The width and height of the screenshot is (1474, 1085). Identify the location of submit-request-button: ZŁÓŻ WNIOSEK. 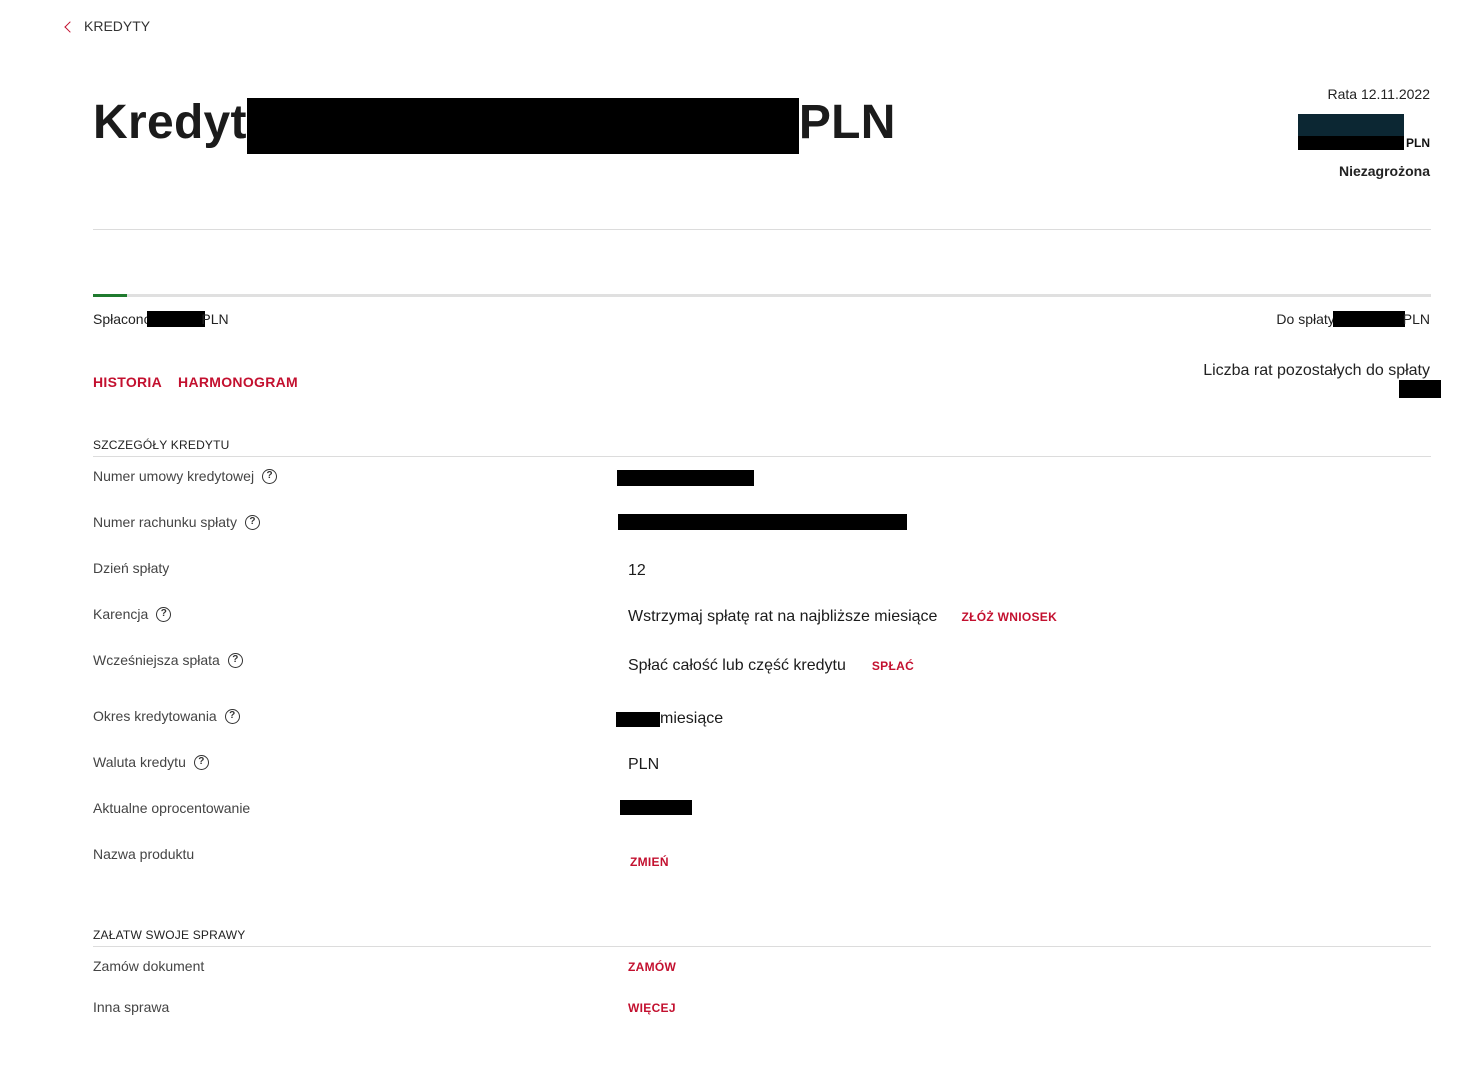
(1009, 617).